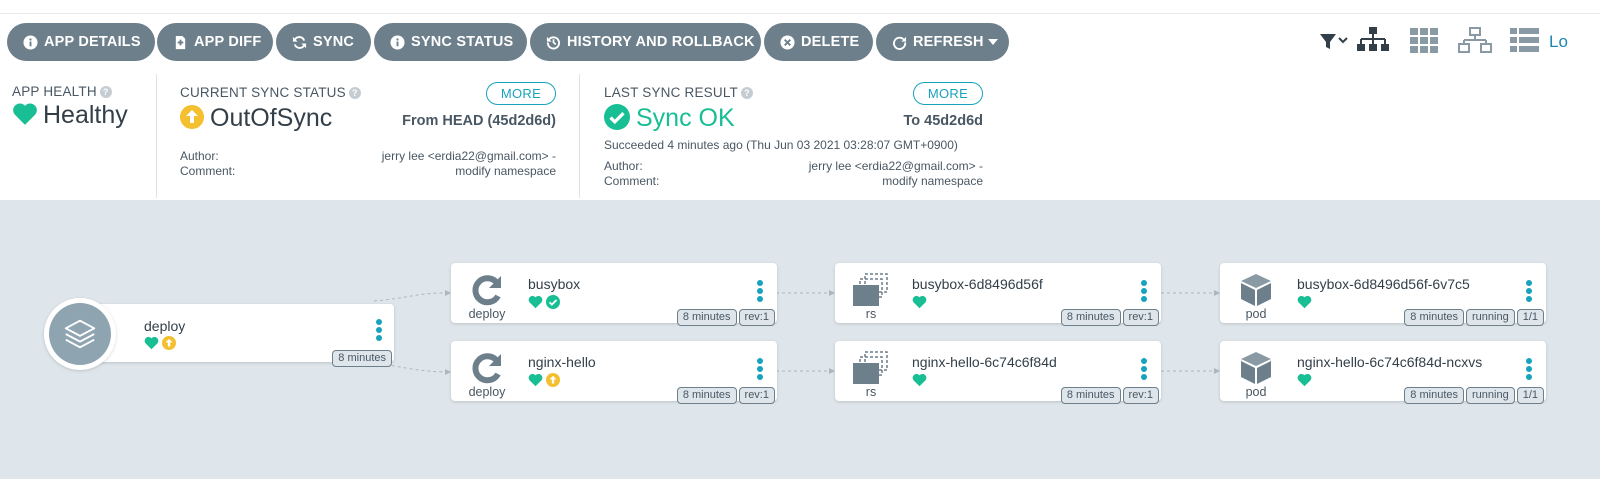 This screenshot has width=1600, height=479. Describe the element at coordinates (579, 136) in the screenshot. I see `panel-divider` at that location.